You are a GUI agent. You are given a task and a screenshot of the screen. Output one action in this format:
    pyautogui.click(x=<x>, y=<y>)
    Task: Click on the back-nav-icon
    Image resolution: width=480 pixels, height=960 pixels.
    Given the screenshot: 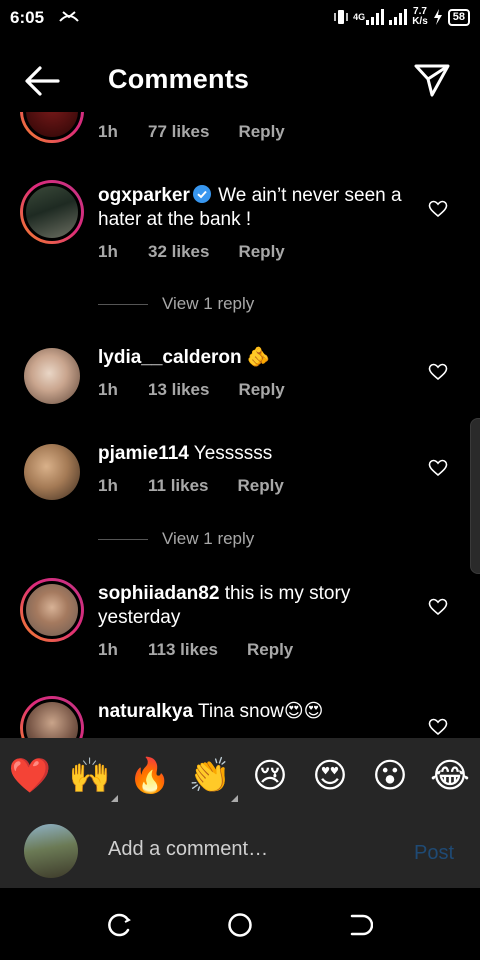 What is the action you would take?
    pyautogui.click(x=360, y=925)
    